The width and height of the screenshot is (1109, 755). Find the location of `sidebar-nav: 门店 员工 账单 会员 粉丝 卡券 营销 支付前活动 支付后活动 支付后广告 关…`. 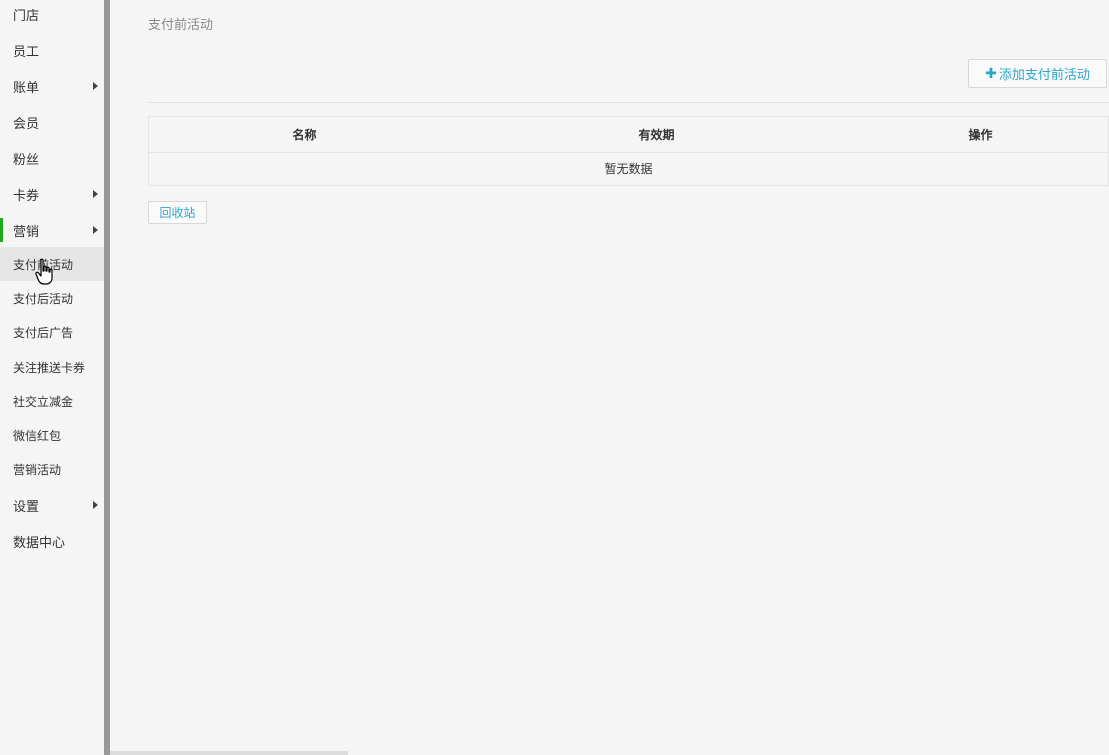

sidebar-nav: 门店 员工 账单 会员 粉丝 卡券 营销 支付前活动 支付后活动 支付后广告 关… is located at coordinates (55, 377).